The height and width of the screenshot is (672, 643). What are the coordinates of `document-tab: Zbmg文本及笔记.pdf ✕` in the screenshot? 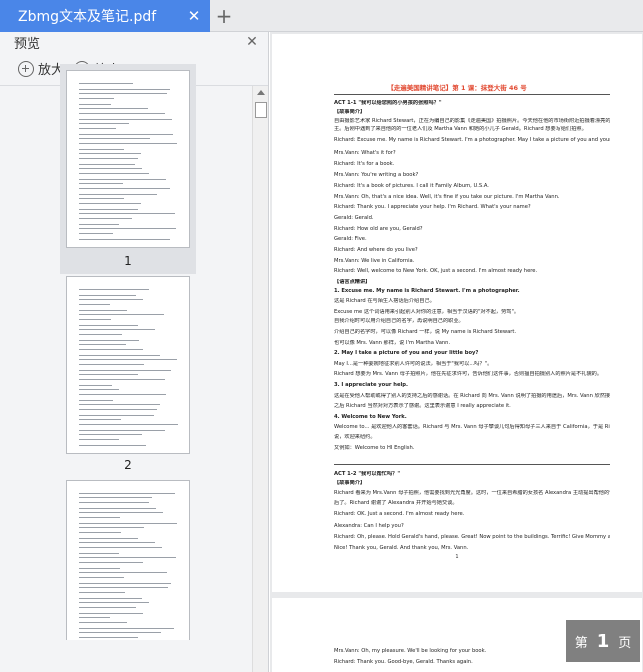 It's located at (105, 16).